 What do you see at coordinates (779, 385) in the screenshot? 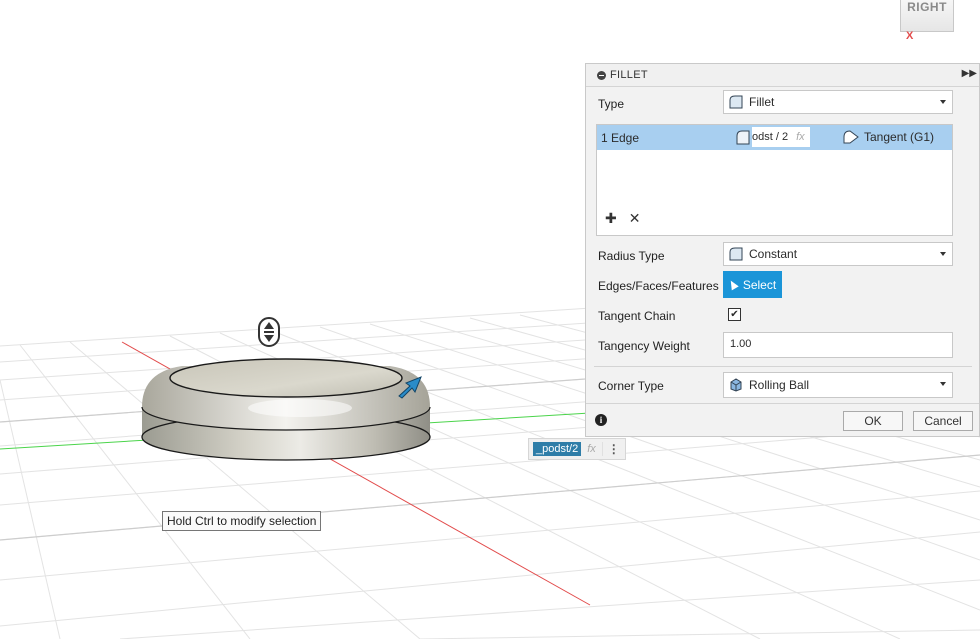
I see `corner-type-value: Rolling Ball` at bounding box center [779, 385].